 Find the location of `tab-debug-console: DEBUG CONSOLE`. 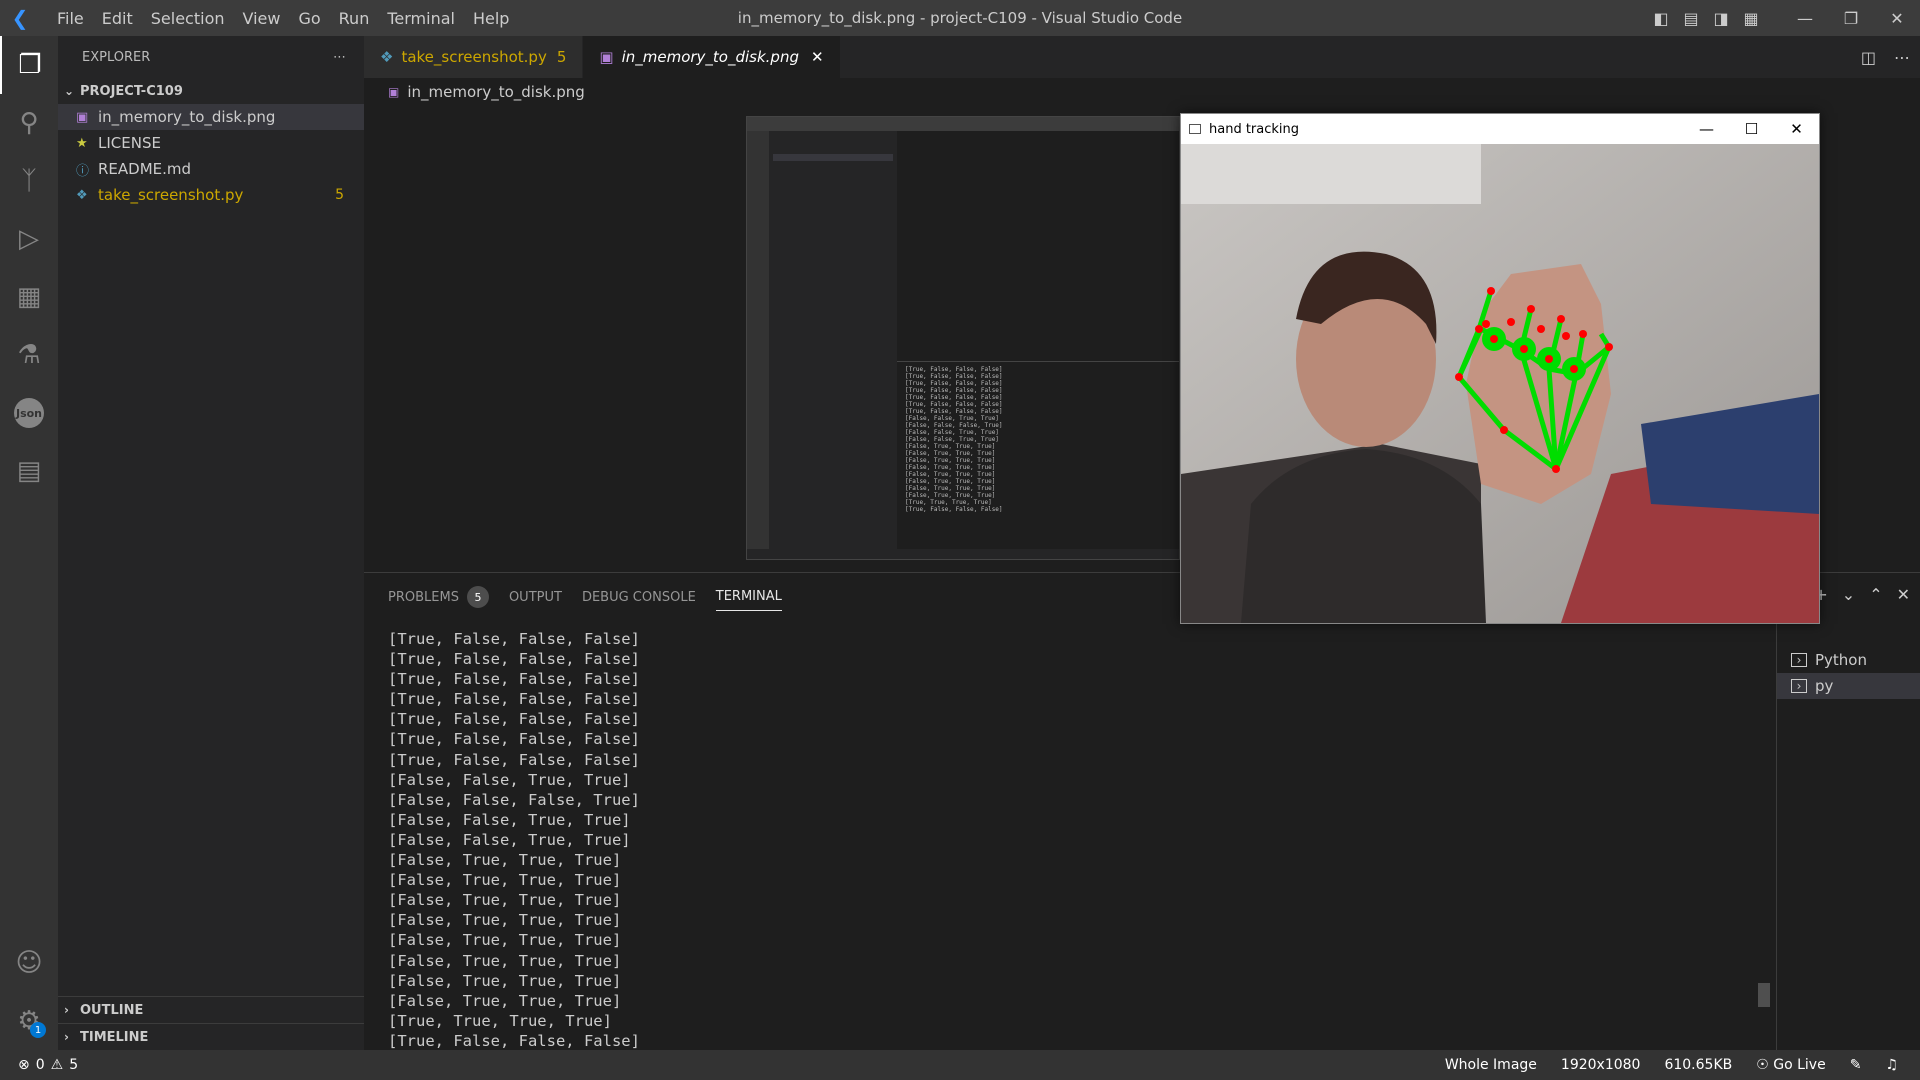

tab-debug-console: DEBUG CONSOLE is located at coordinates (639, 597).